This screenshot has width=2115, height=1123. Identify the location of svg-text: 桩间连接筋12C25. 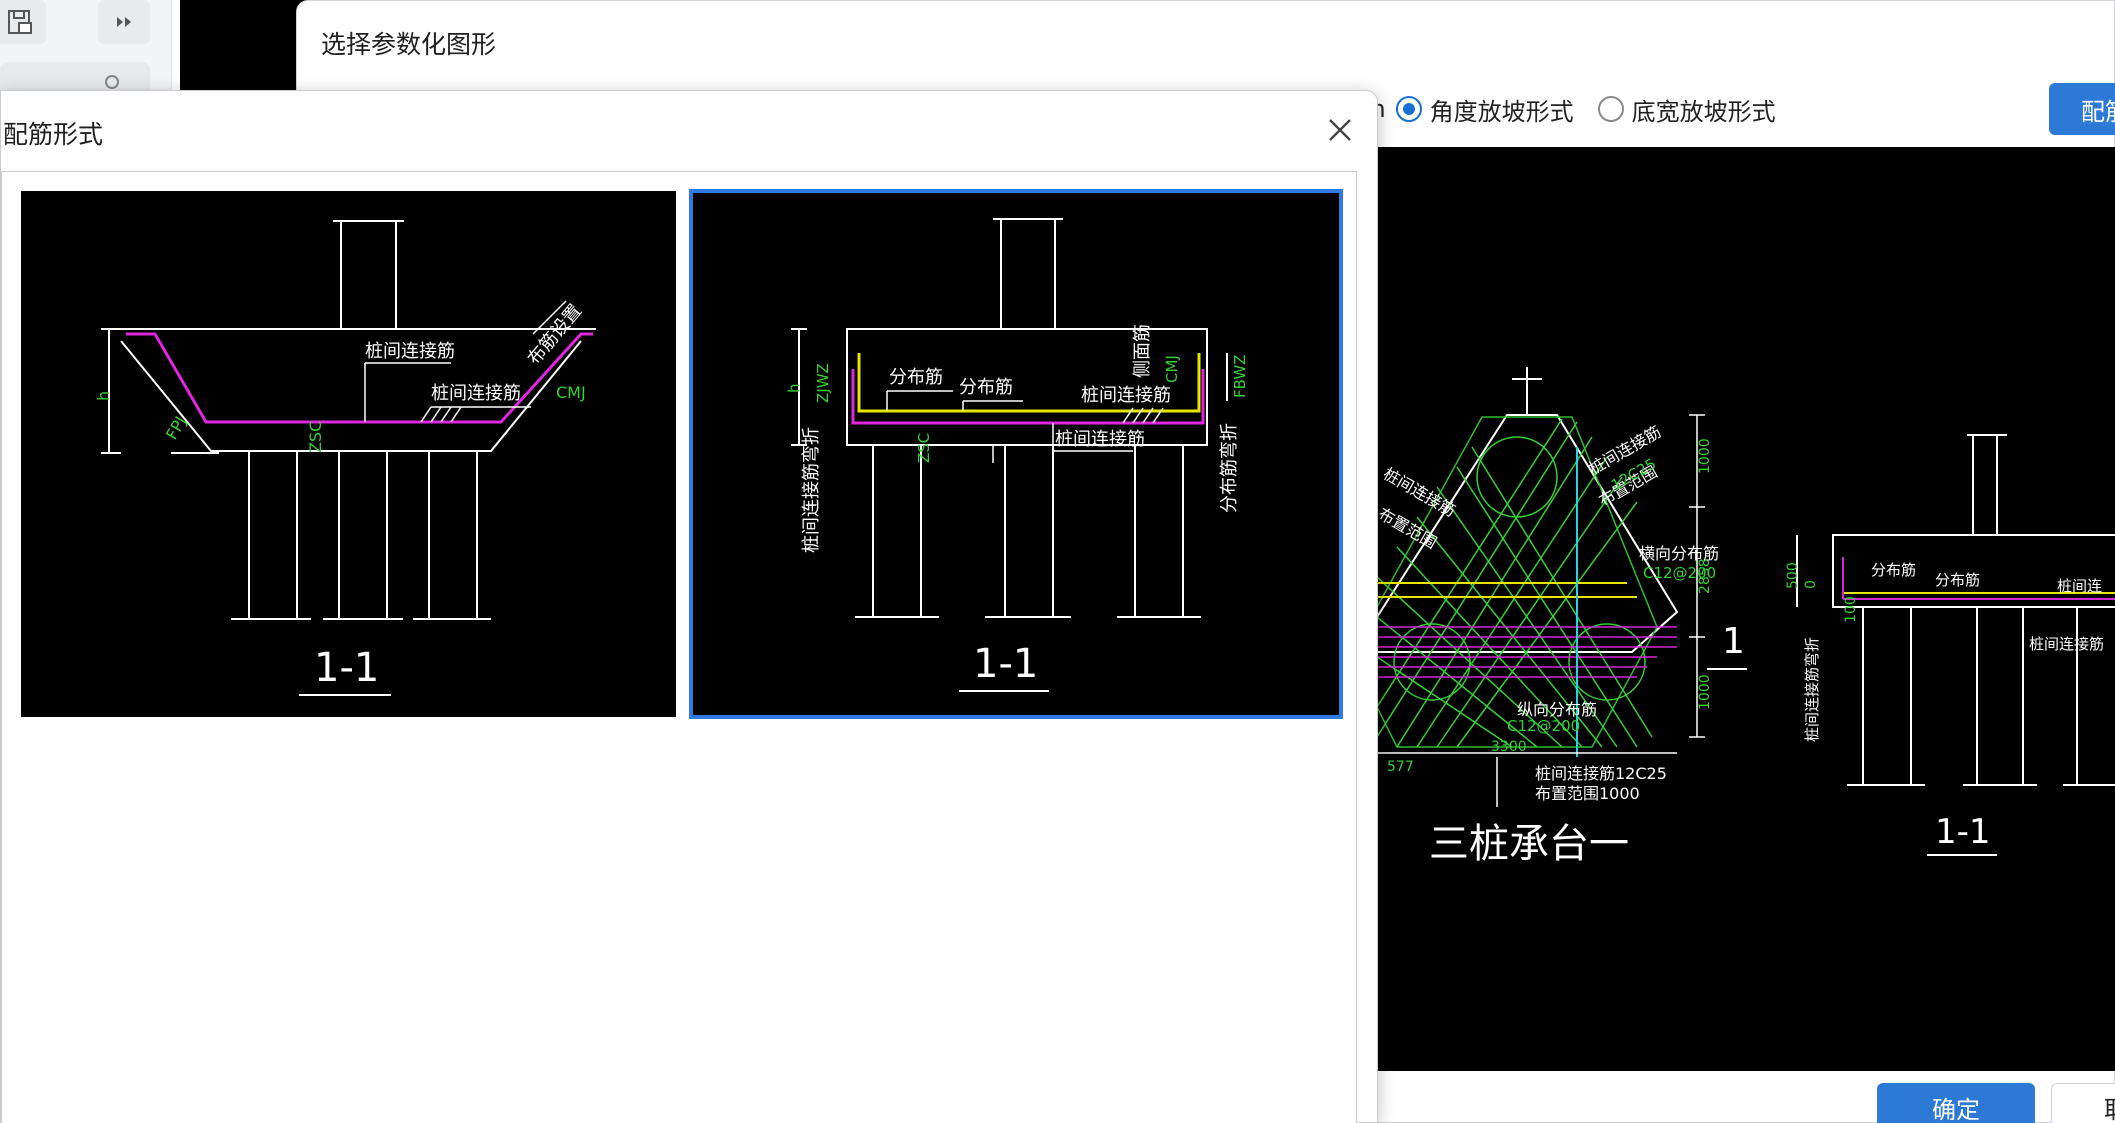
(1601, 773).